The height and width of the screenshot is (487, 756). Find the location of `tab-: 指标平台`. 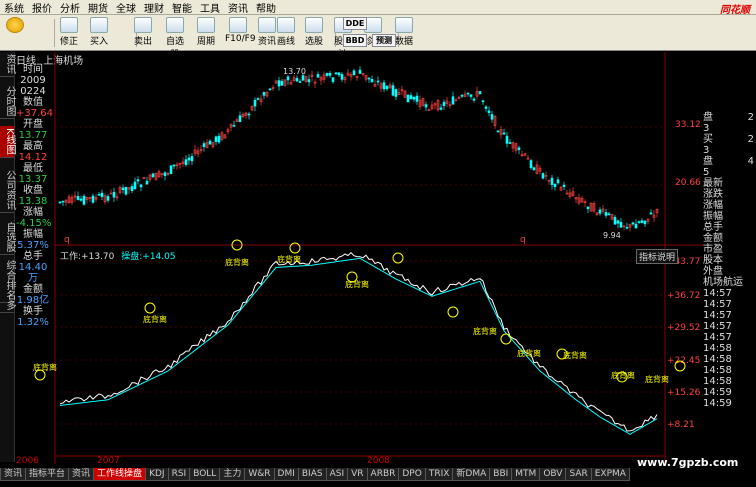

tab-: 指标平台 is located at coordinates (47, 474).